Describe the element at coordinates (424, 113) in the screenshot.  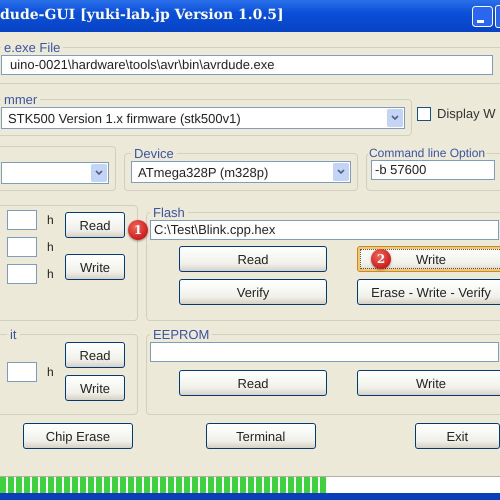
I see `checkbox` at that location.